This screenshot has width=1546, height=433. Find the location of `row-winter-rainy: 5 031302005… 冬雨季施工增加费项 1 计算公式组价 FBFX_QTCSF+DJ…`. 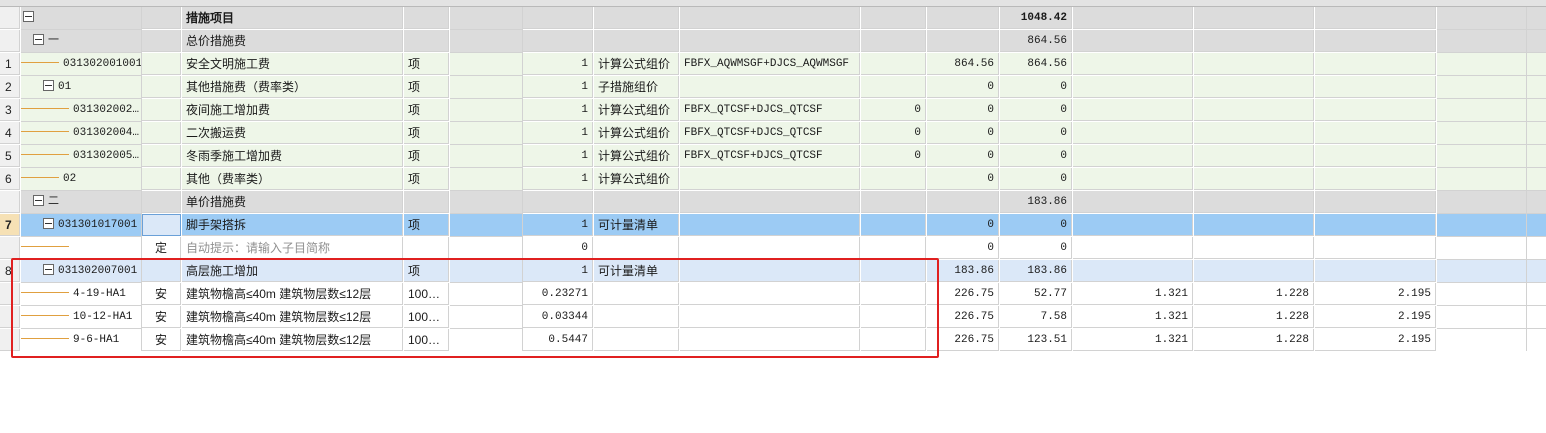

row-winter-rainy: 5 031302005… 冬雨季施工增加费项 1 计算公式组价 FBFX_QTCSF+DJ… is located at coordinates (773, 156).